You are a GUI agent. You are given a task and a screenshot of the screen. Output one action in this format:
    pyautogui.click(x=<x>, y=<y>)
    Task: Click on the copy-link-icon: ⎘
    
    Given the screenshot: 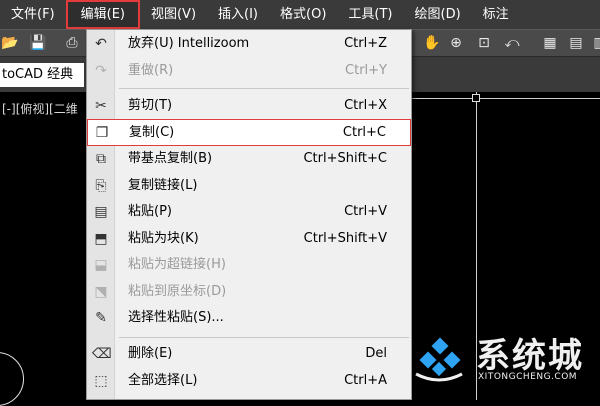 What is the action you would take?
    pyautogui.click(x=101, y=186)
    